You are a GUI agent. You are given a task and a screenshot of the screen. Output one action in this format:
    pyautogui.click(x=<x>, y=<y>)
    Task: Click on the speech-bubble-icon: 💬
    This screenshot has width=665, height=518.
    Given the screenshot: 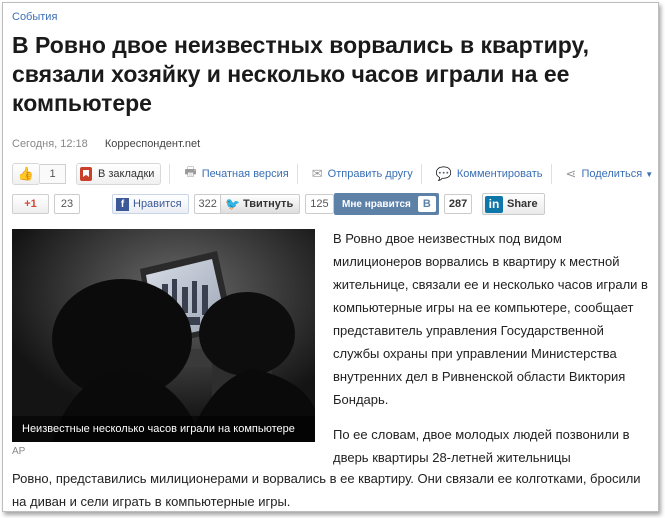 What is the action you would take?
    pyautogui.click(x=443, y=173)
    